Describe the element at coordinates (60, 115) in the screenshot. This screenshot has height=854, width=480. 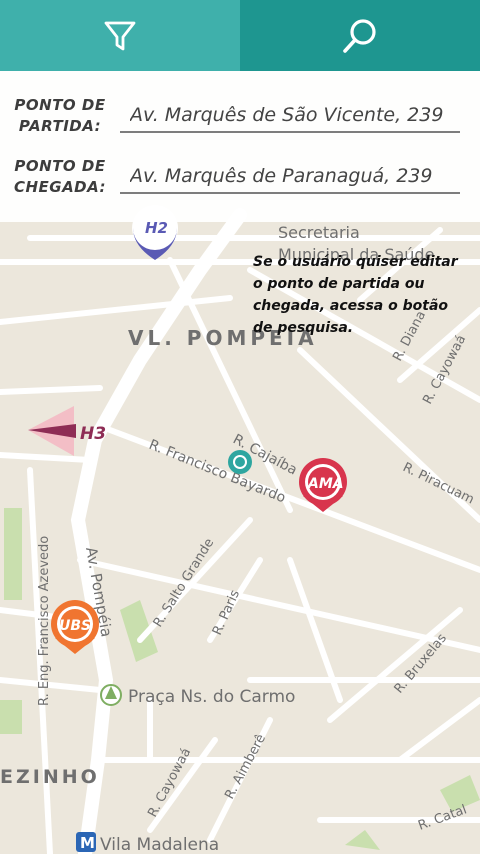
I see `start-point-label: PONTO DE PARTIDA:` at that location.